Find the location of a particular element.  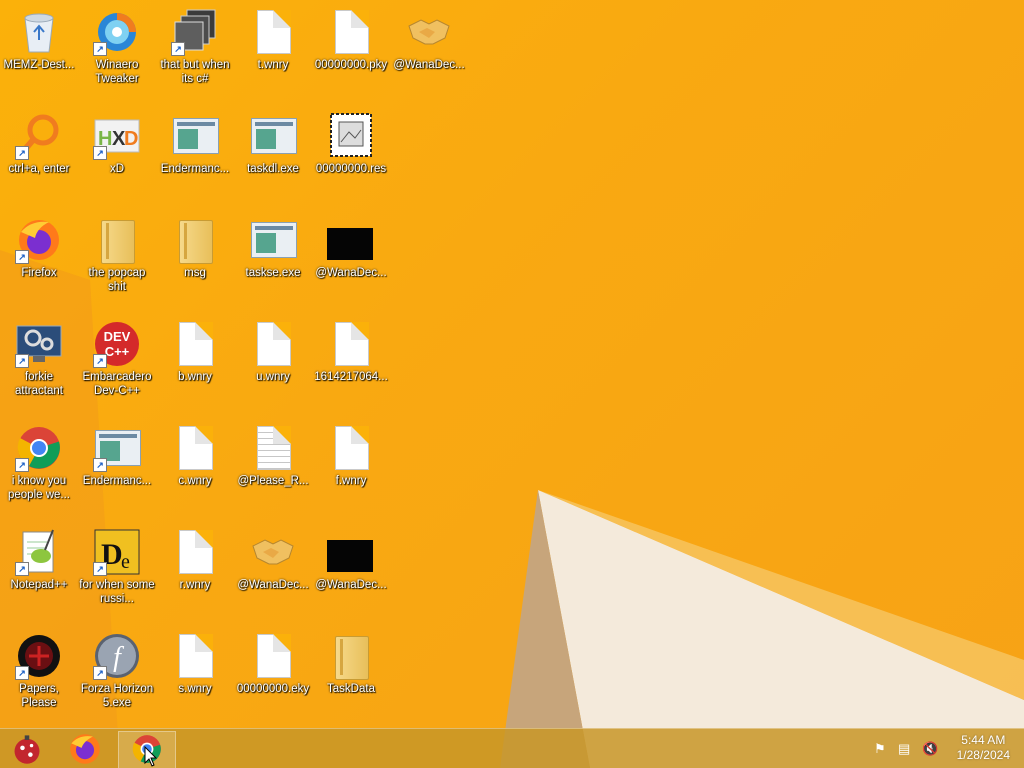

desktop-icon-label: 00000000.eky is located at coordinates (273, 689).